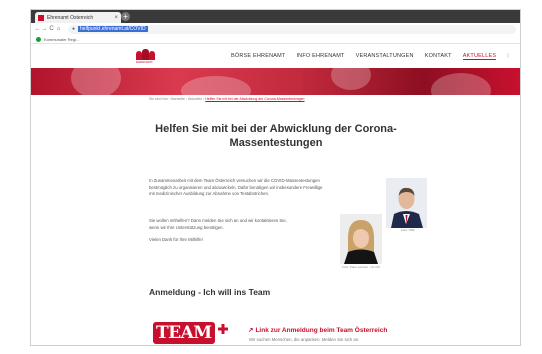 Image resolution: width=542 pixels, height=354 pixels. What do you see at coordinates (223, 329) in the screenshot?
I see `red-cross-icon` at bounding box center [223, 329].